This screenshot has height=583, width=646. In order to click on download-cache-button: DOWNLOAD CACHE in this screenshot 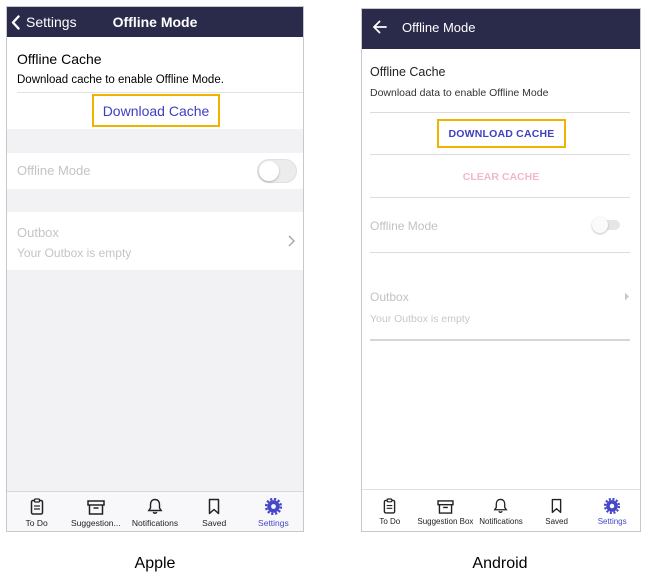, I will do `click(501, 133)`.